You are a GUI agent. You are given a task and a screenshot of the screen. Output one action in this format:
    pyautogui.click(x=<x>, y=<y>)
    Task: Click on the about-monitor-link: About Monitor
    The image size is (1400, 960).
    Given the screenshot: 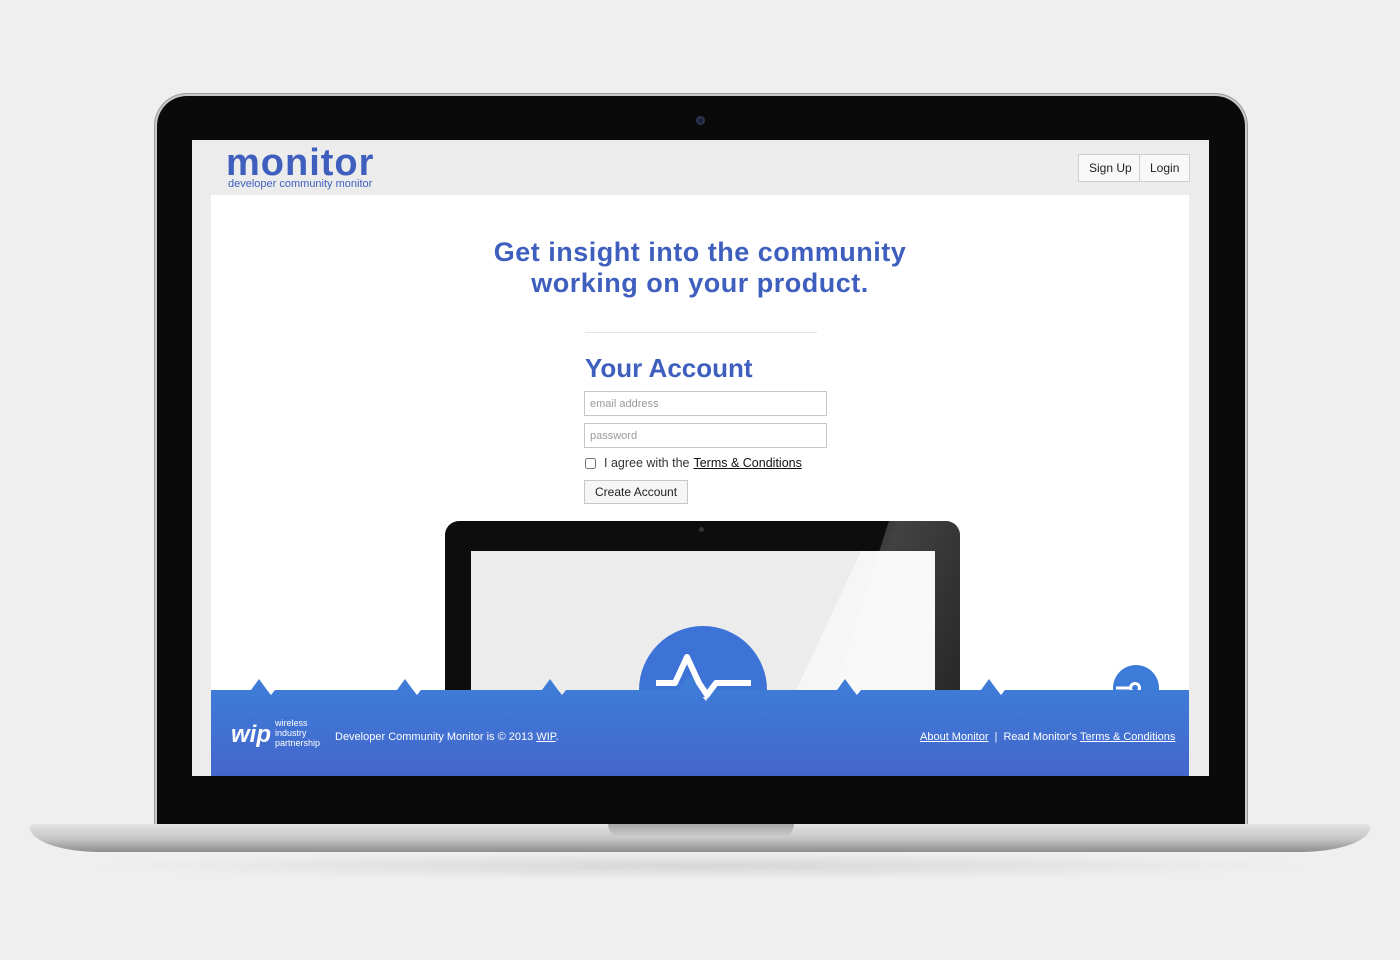 What is the action you would take?
    pyautogui.click(x=954, y=737)
    